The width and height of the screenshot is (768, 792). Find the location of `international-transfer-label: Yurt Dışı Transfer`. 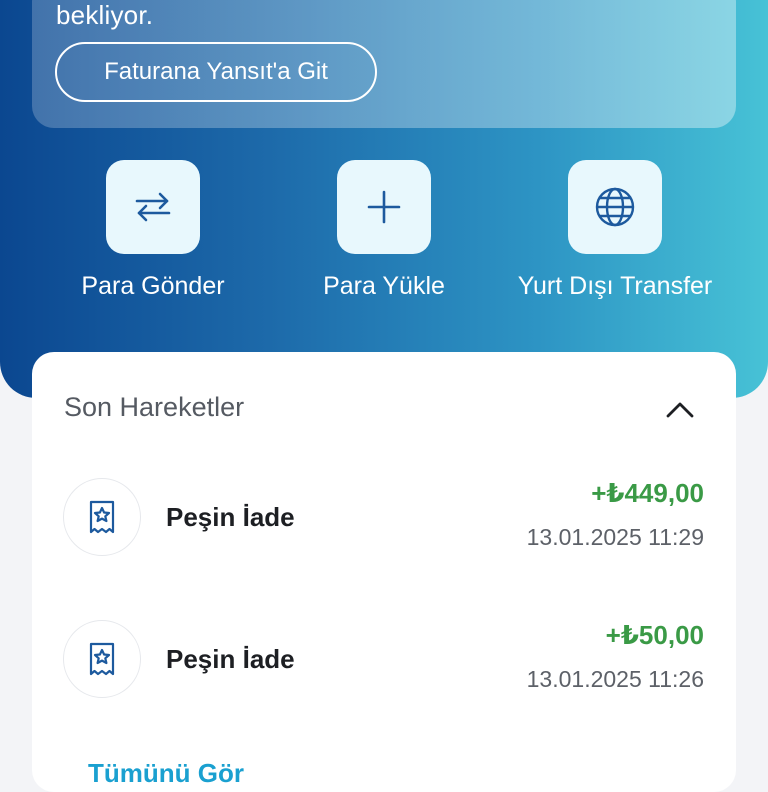

international-transfer-label: Yurt Dışı Transfer is located at coordinates (615, 286).